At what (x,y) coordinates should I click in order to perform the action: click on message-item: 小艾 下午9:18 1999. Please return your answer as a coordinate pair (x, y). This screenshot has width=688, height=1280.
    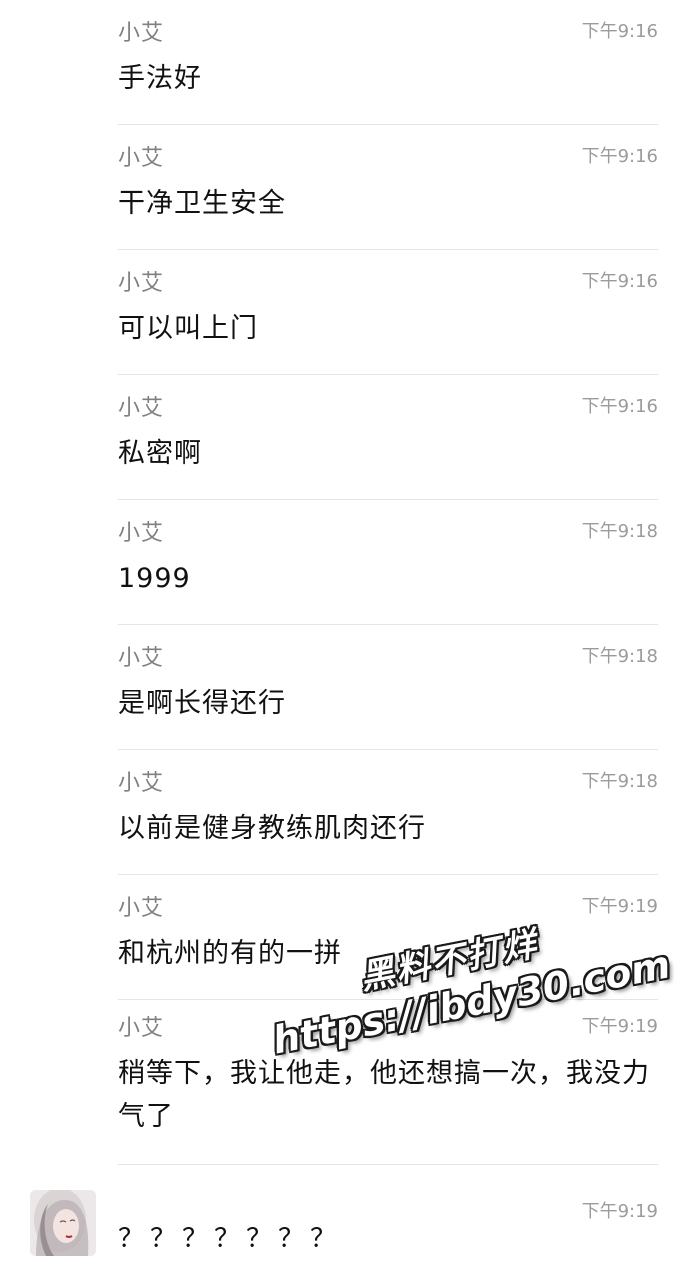
    Looking at the image, I should click on (344, 562).